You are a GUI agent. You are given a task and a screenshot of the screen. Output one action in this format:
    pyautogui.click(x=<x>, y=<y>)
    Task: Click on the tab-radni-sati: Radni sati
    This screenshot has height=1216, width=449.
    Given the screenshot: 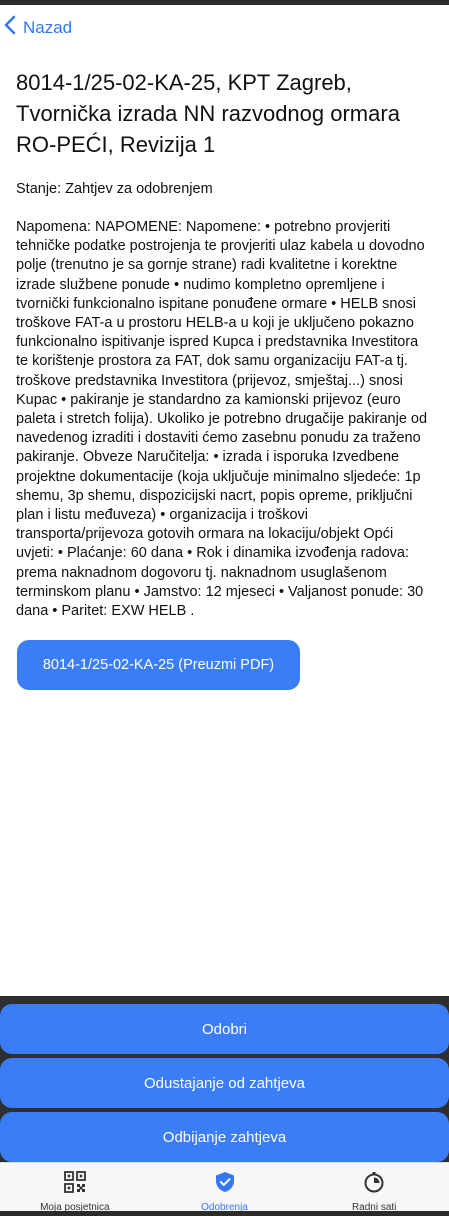 What is the action you would take?
    pyautogui.click(x=374, y=1187)
    